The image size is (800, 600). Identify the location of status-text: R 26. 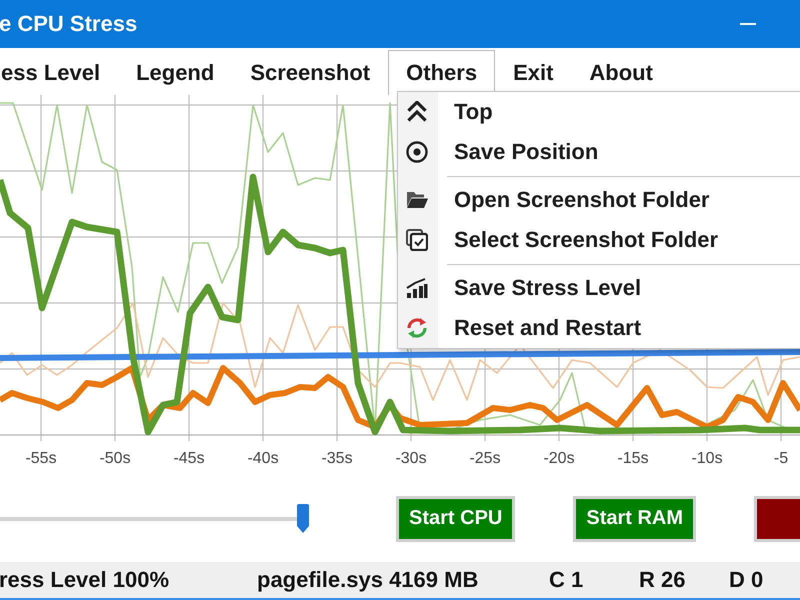
(662, 580).